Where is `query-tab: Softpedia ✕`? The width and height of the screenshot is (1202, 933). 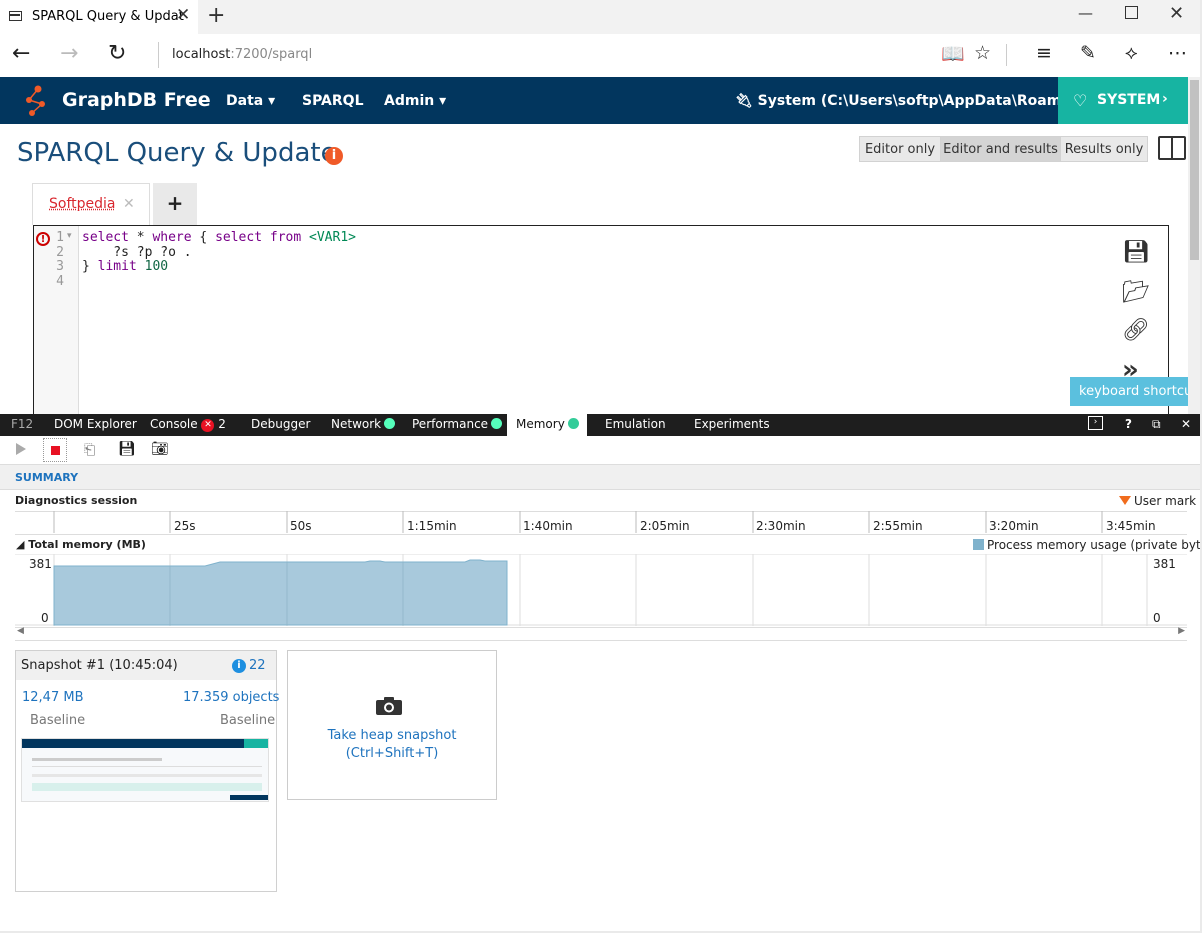
query-tab: Softpedia ✕ is located at coordinates (91, 204).